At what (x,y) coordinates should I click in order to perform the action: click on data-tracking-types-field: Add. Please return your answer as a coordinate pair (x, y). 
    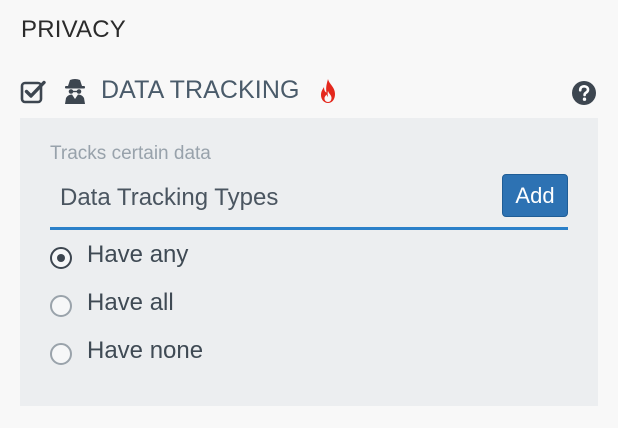
    Looking at the image, I should click on (309, 202).